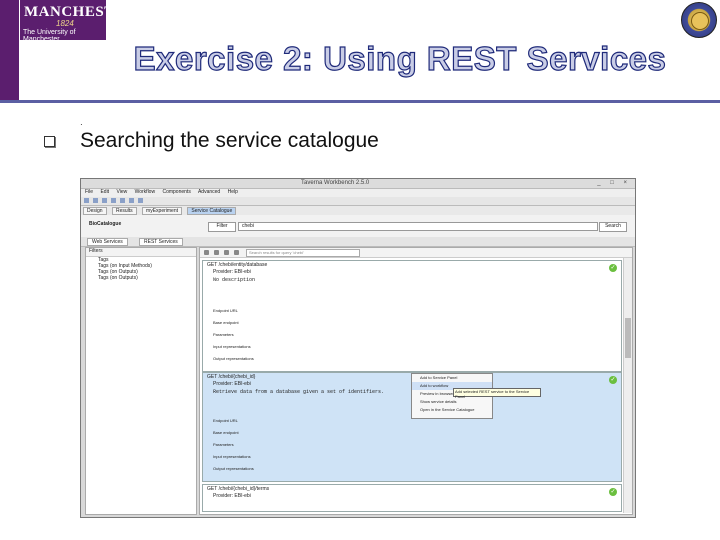  What do you see at coordinates (140, 200) in the screenshot?
I see `run-icon` at bounding box center [140, 200].